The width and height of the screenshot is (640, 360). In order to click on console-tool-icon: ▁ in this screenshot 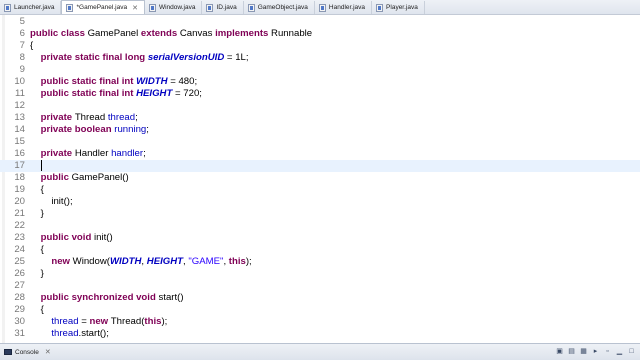, I will do `click(619, 351)`.